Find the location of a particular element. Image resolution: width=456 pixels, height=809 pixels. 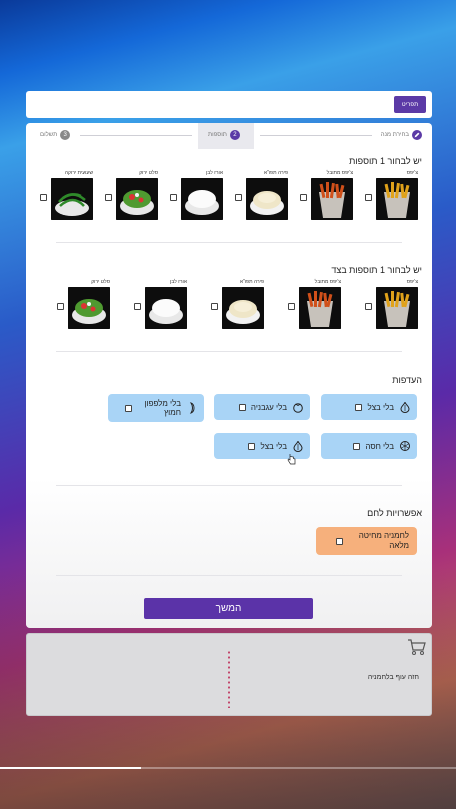

side-option: סלט ירוק is located at coordinates (129, 195).